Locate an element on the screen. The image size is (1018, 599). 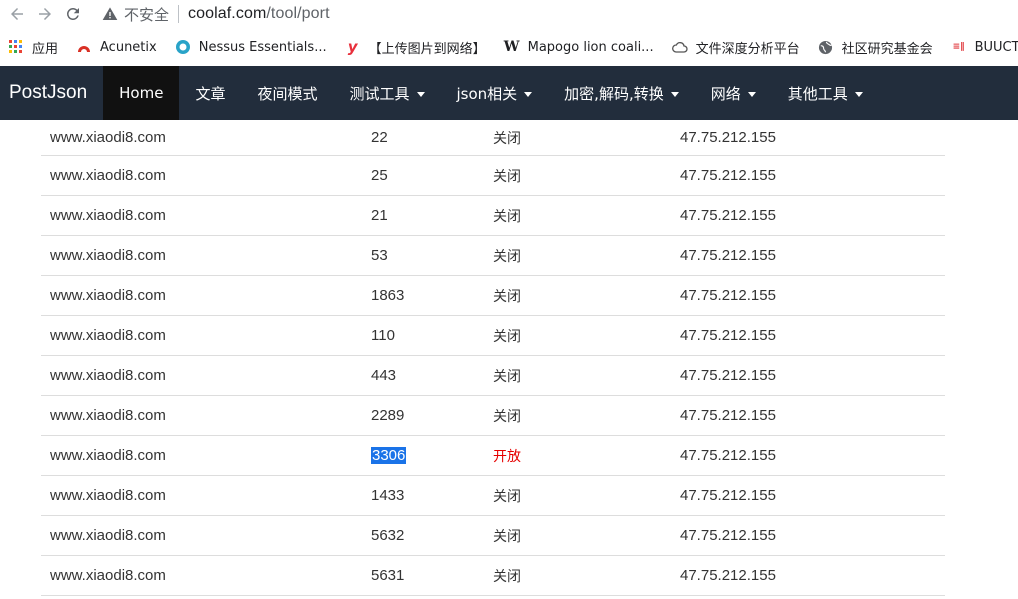
reload-icon is located at coordinates (72, 13).